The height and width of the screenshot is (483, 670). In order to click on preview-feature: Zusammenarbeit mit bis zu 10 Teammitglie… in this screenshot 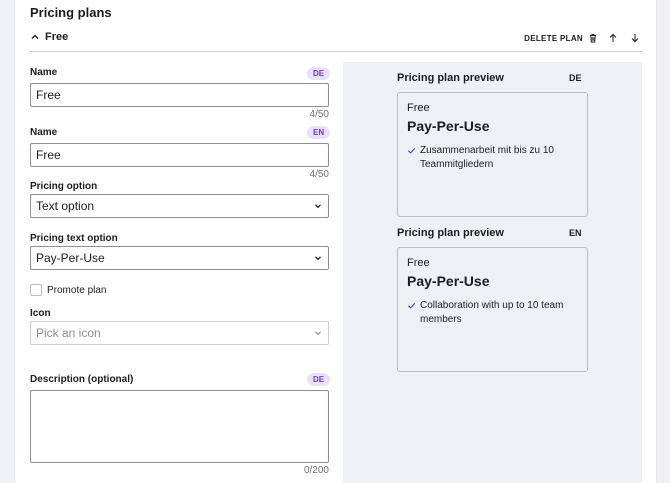, I will do `click(492, 158)`.